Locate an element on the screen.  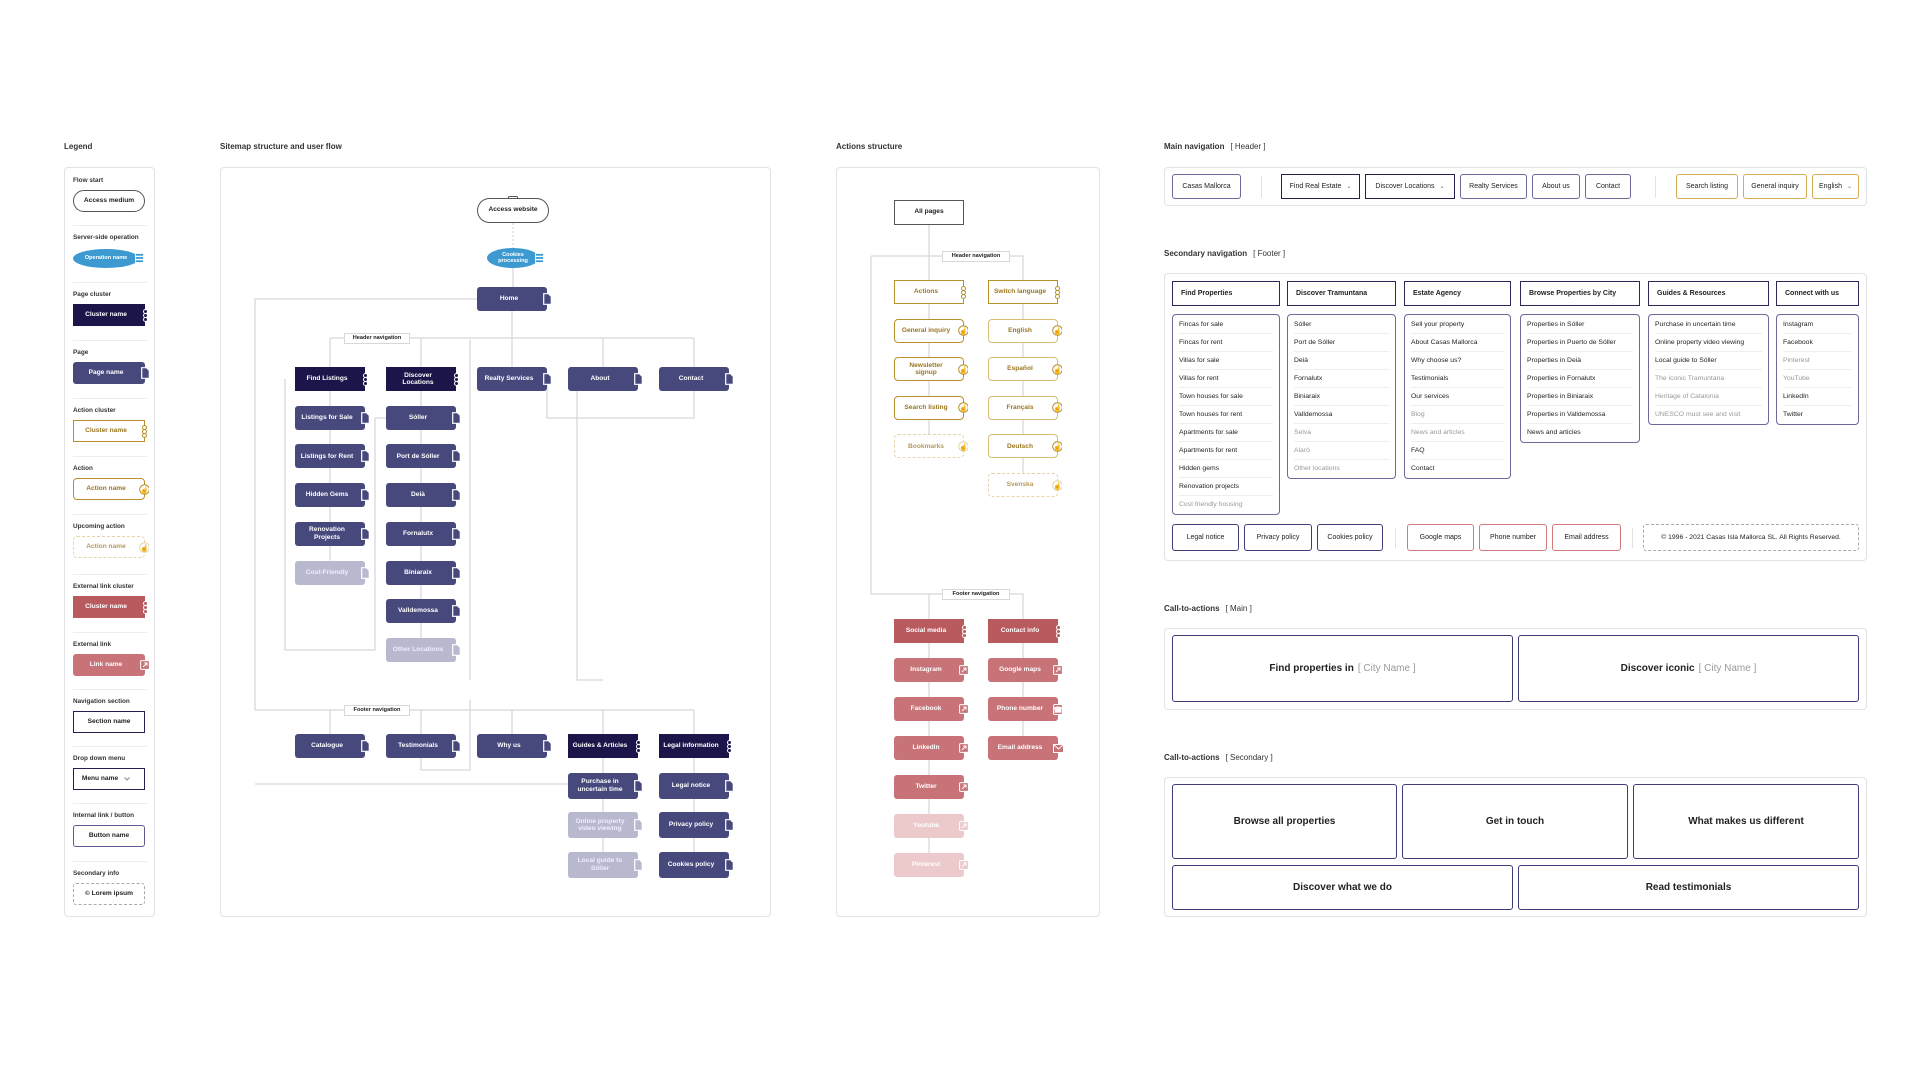
page-item: Fornalutx is located at coordinates (423, 533).